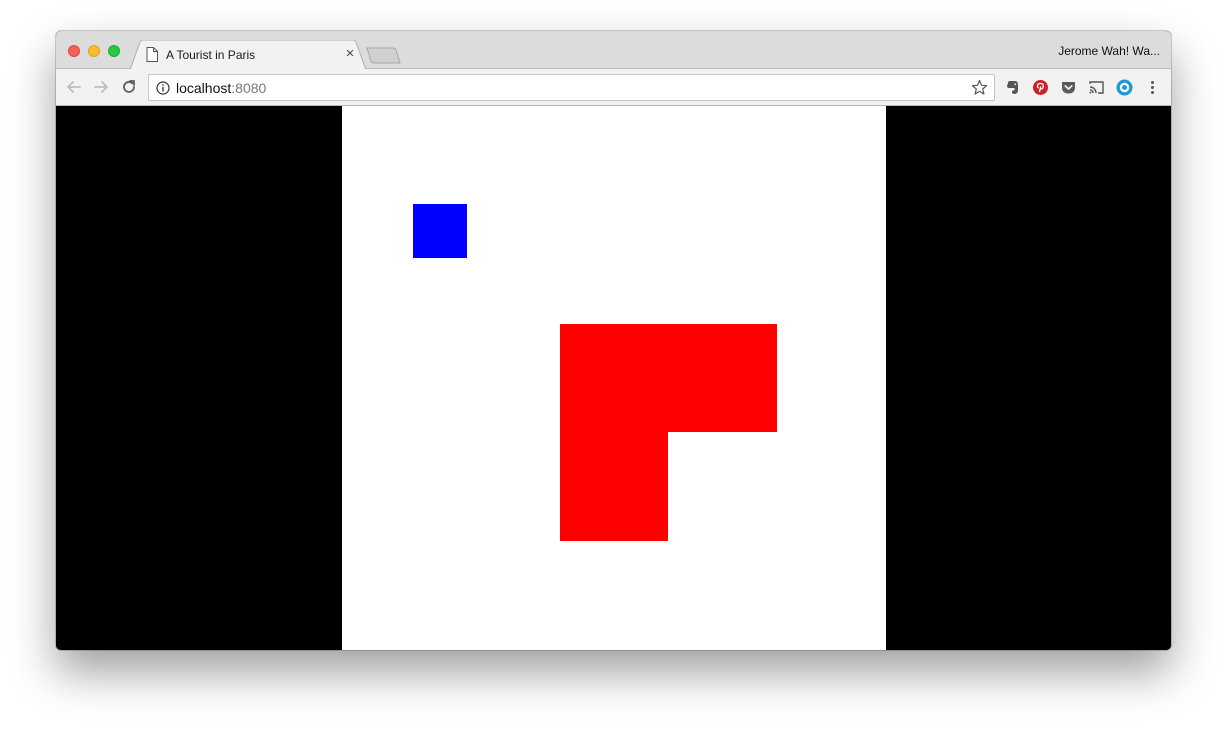 The width and height of the screenshot is (1227, 730). I want to click on url-text: localhost:8080, so click(221, 88).